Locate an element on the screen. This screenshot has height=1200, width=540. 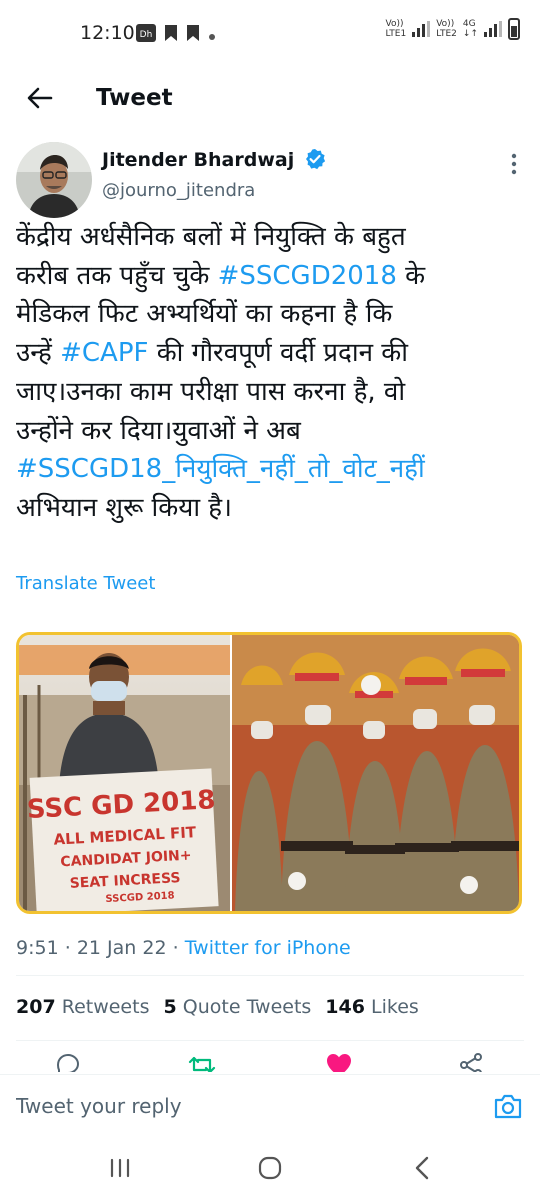
network-type-label: 4G ↓↑ is located at coordinates (470, 29).